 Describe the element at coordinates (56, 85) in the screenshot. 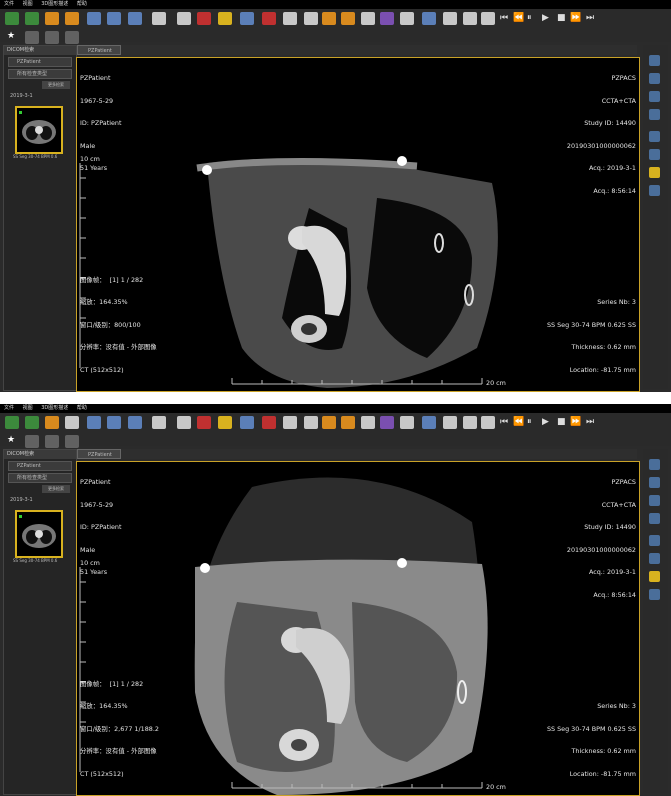

I see `more-search-button: 更多检索` at that location.